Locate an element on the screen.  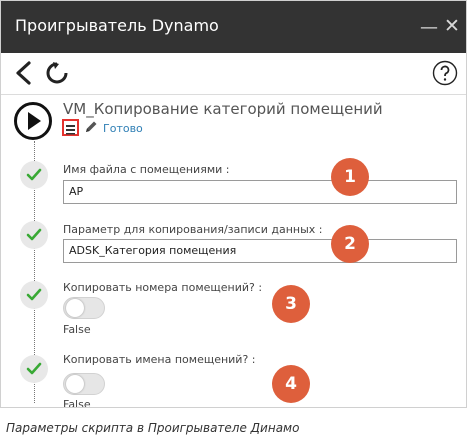
copy-room-names-toggle is located at coordinates (84, 384).